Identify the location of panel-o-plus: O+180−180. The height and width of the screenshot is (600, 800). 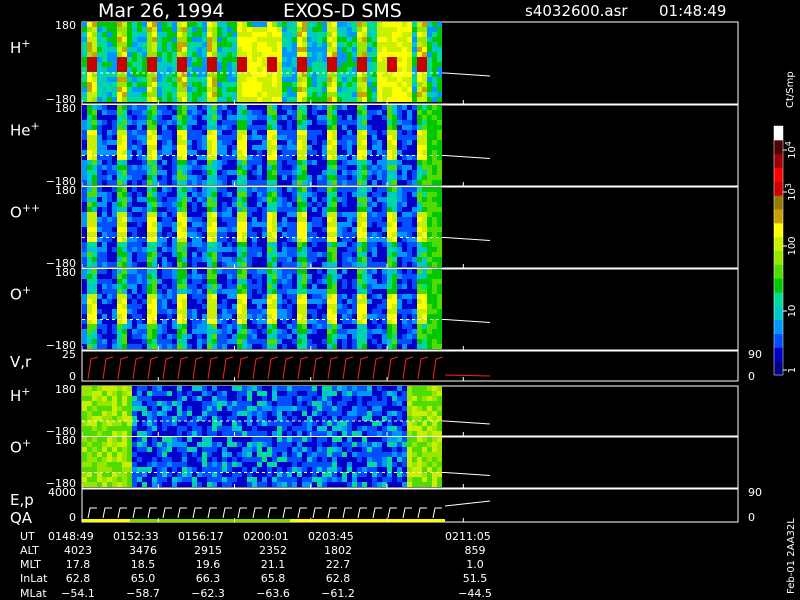
(374, 309).